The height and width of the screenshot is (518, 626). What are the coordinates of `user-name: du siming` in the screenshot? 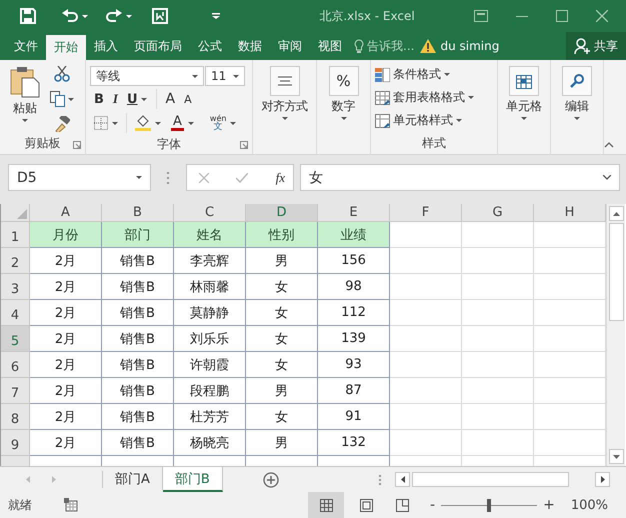 It's located at (470, 46).